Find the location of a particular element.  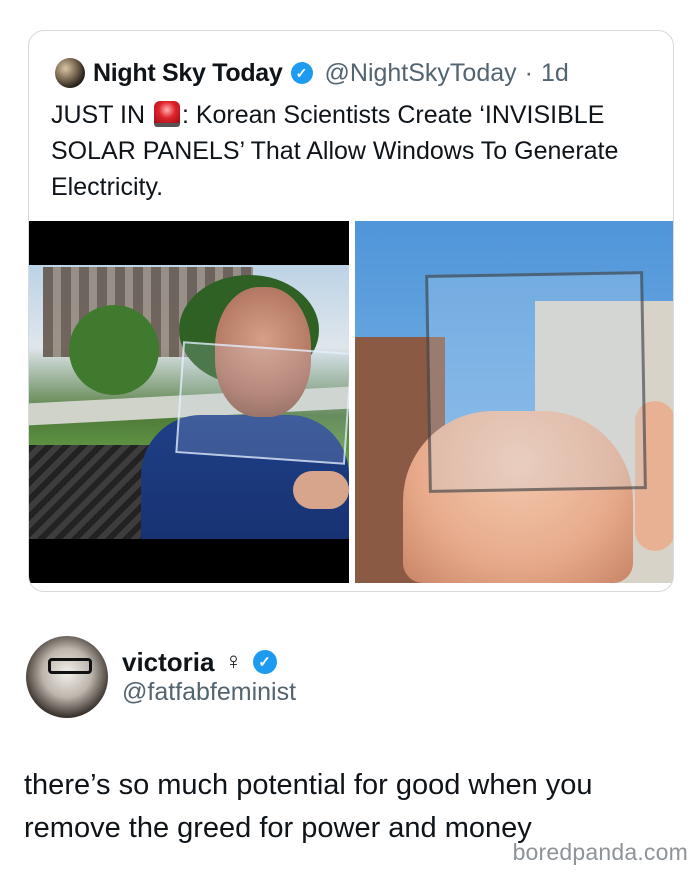

quoted-tweet-header: Night Sky Today ✓ @NightSkyToday · 1d is located at coordinates (312, 73).